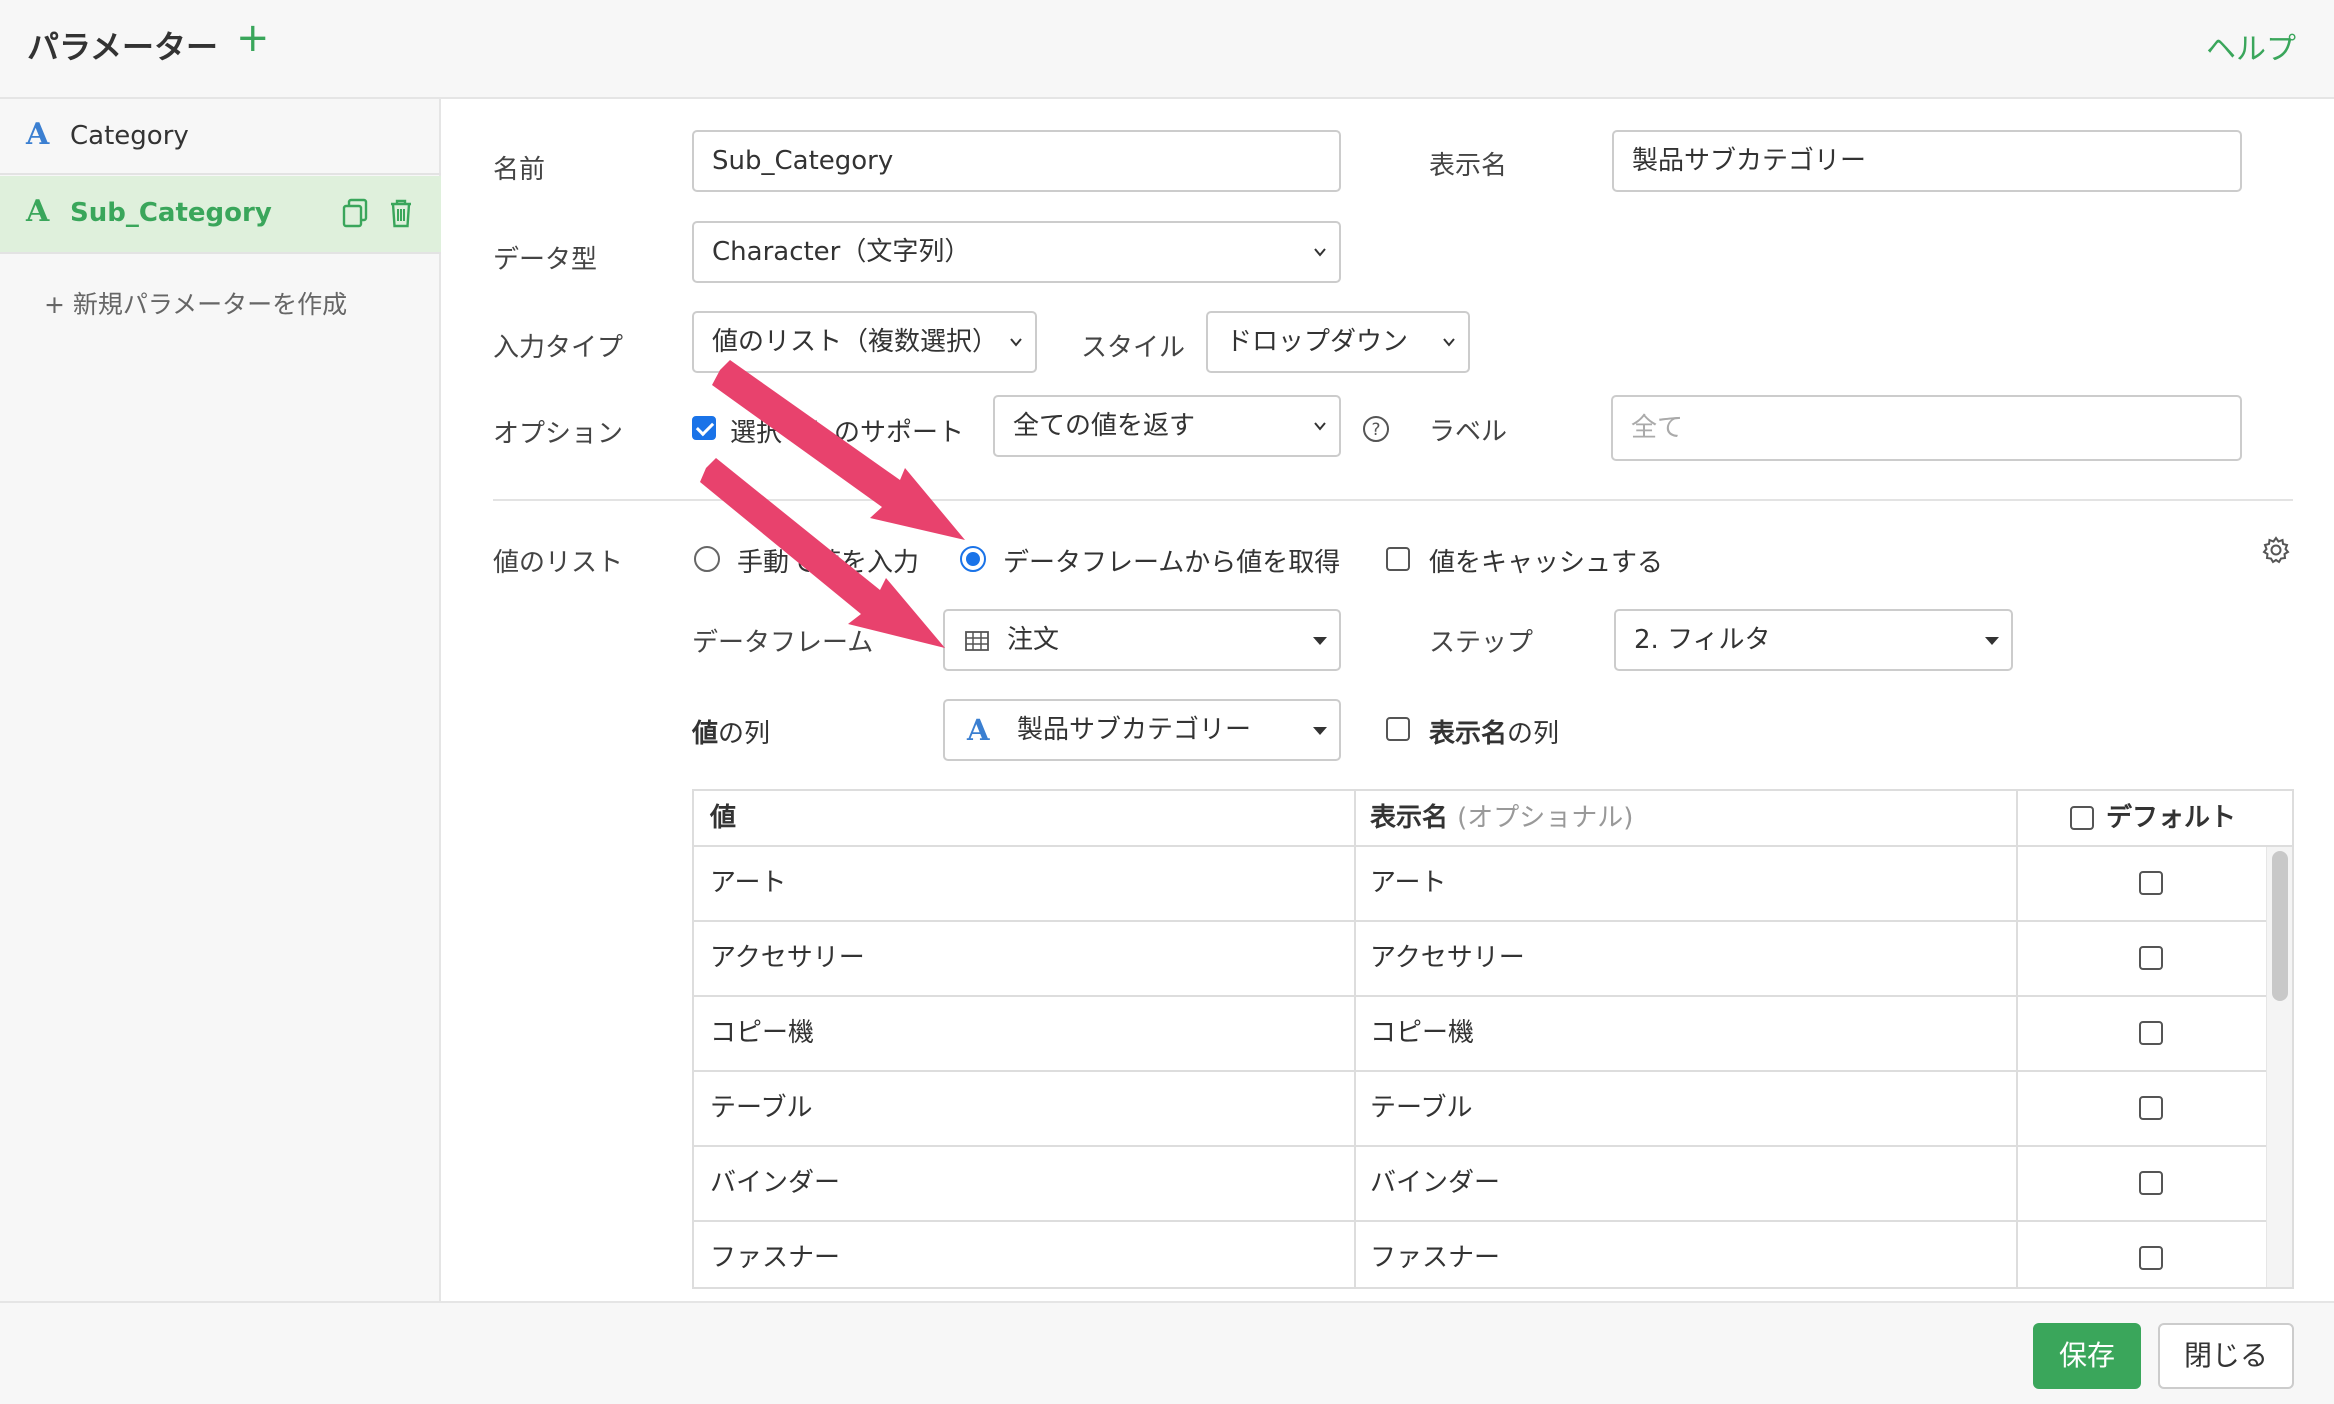 The width and height of the screenshot is (2334, 1404). I want to click on table-scrollbar-thumb, so click(2280, 926).